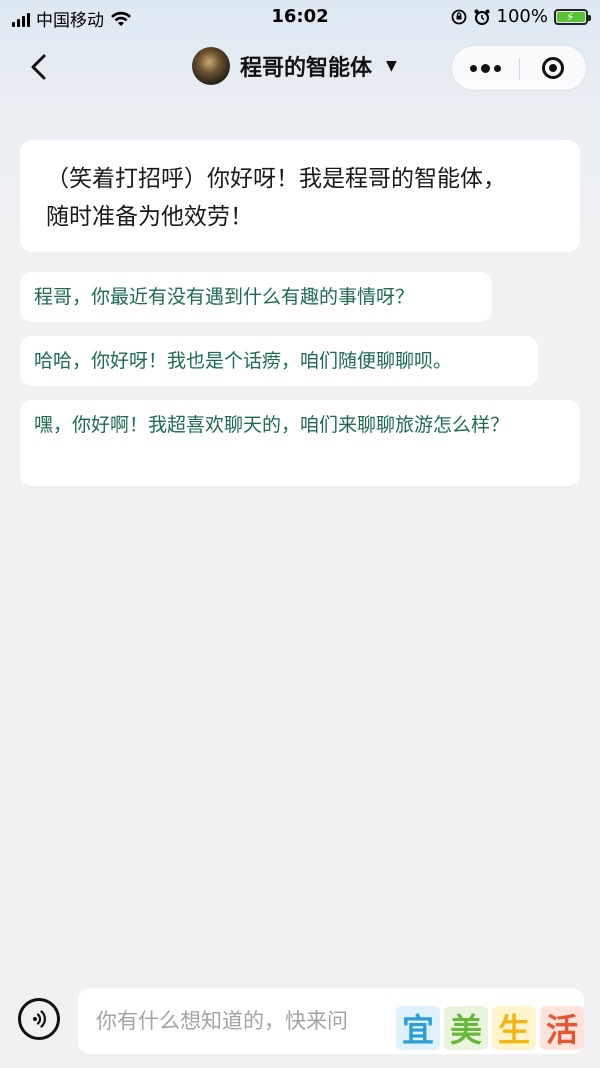 This screenshot has height=1068, width=600. I want to click on mini-program-capsule, so click(519, 68).